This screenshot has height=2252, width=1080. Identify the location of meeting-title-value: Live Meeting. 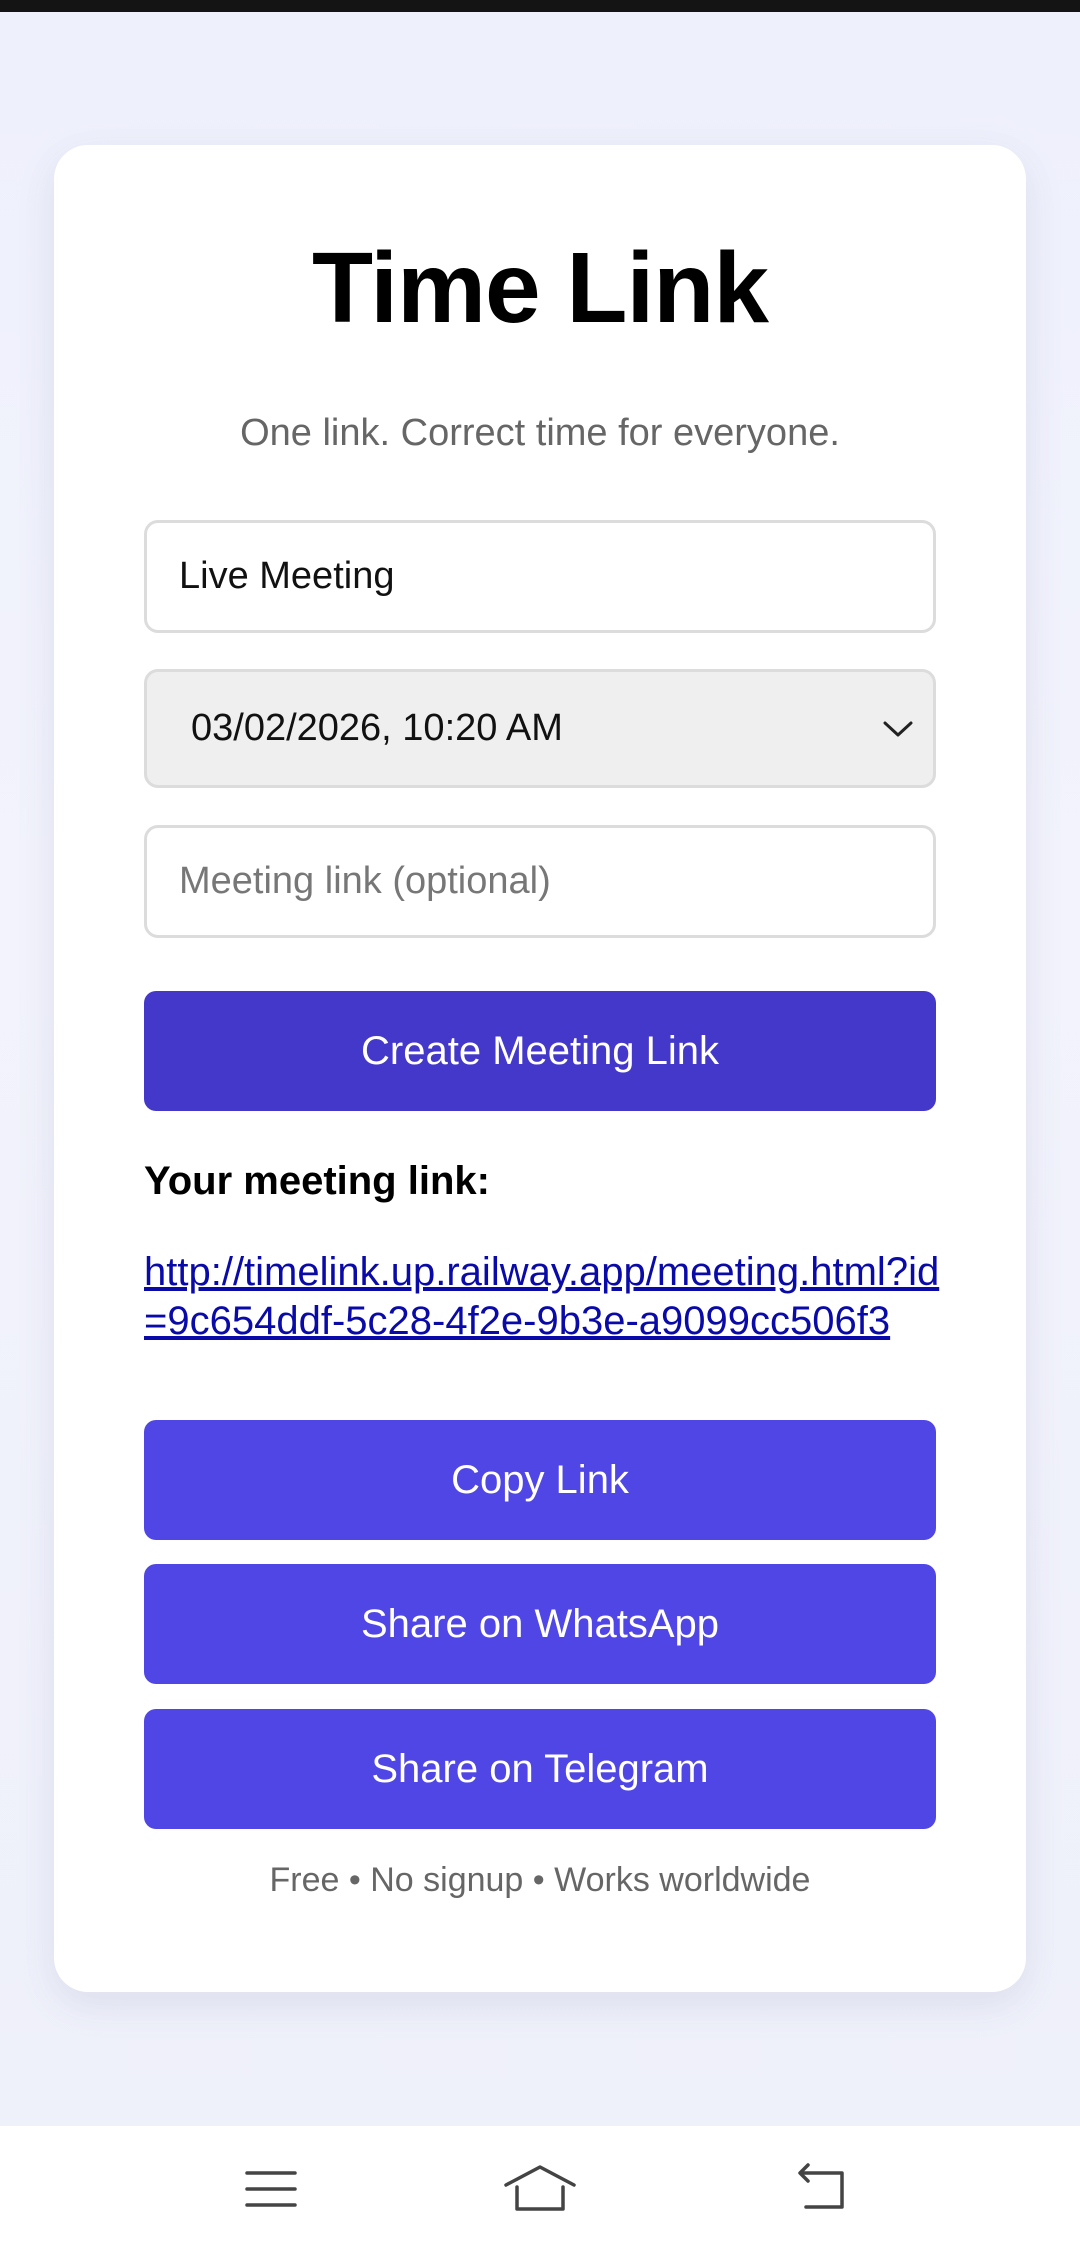
(287, 576).